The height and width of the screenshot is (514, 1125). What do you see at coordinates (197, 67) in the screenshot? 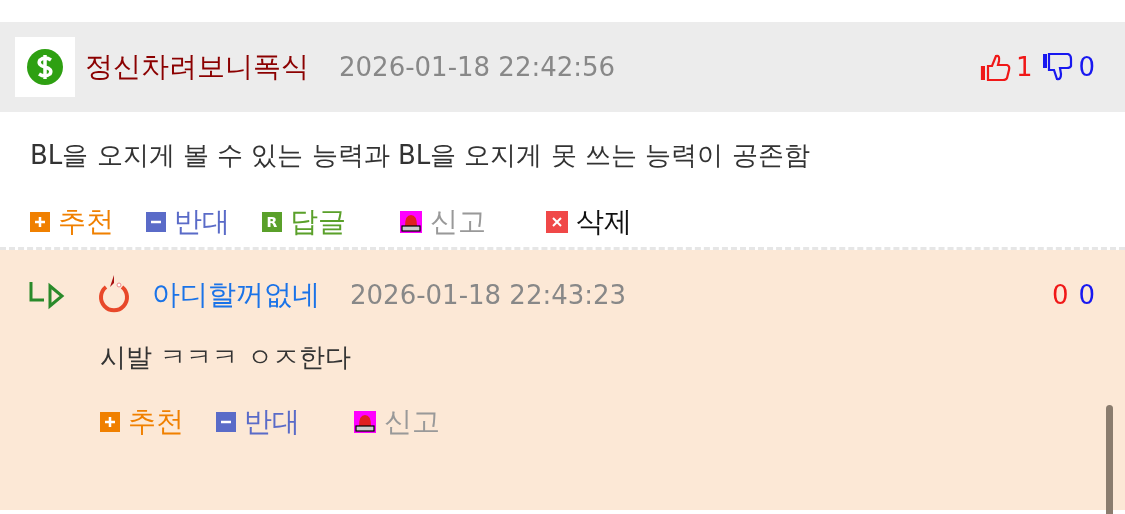
I see `author-name: 정신차려보니폭식` at bounding box center [197, 67].